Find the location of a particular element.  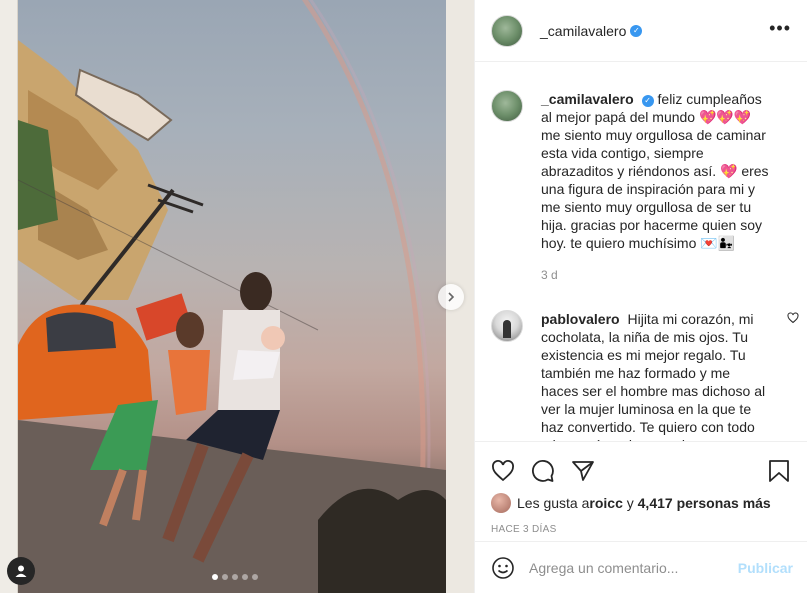

caption-username: _camilavalero is located at coordinates (587, 99).